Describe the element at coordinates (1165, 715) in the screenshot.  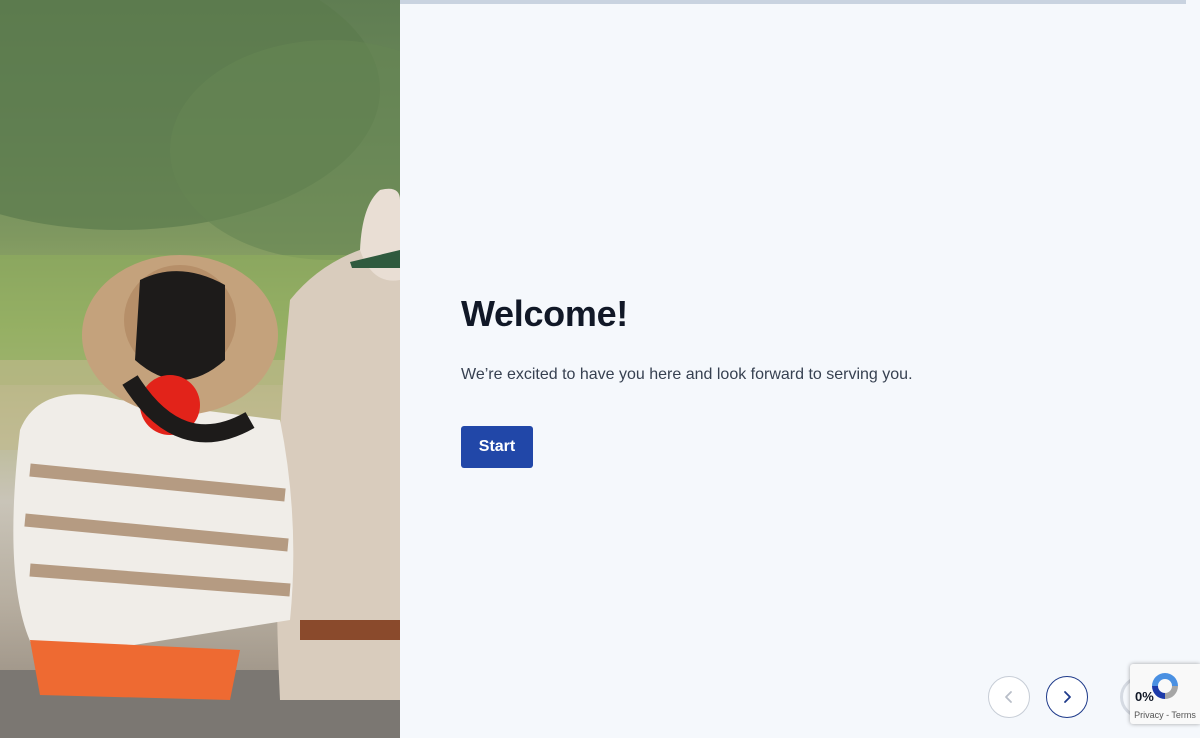
I see `recaptcha-links: Privacy - Terms` at that location.